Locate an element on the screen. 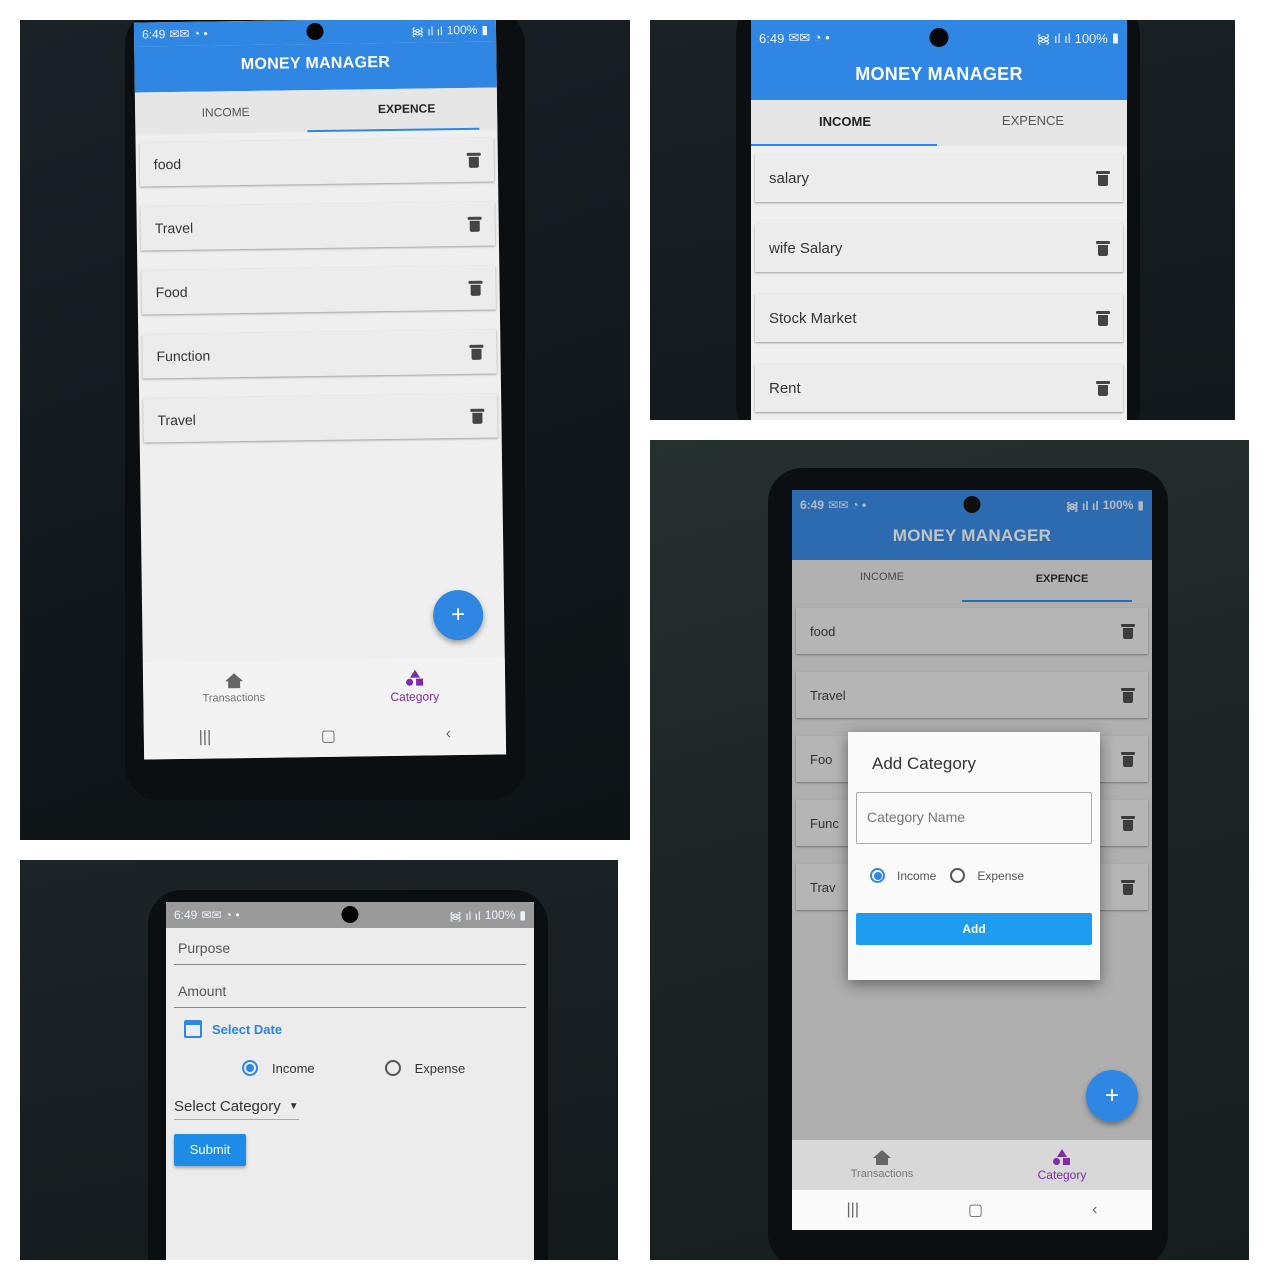 The width and height of the screenshot is (1280, 1280). category-dropdown: Select Category ▼ is located at coordinates (236, 1109).